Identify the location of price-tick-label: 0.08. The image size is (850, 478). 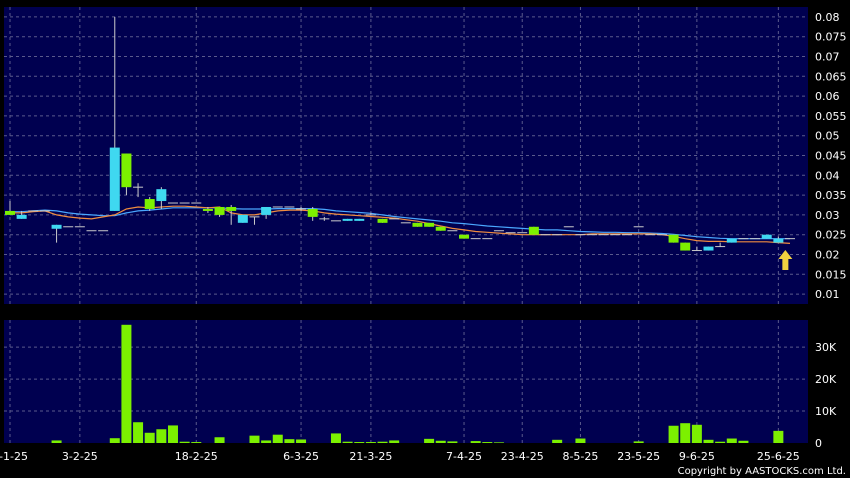
(827, 17).